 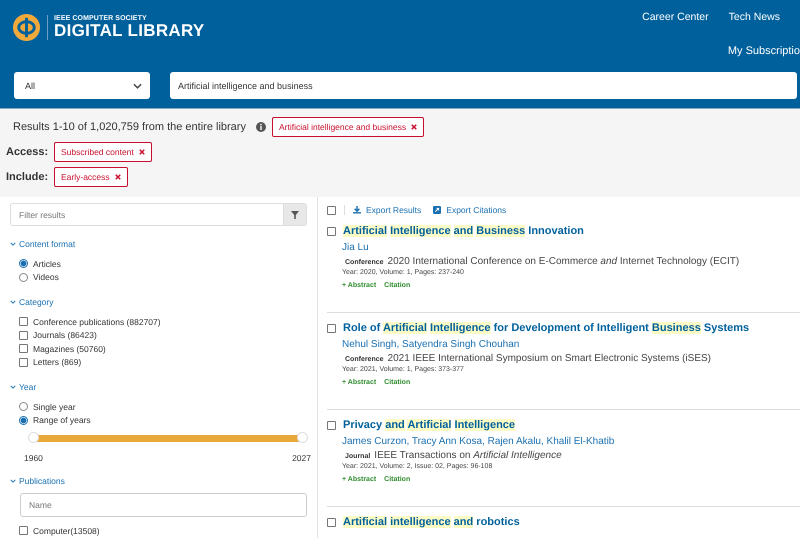 What do you see at coordinates (571, 441) in the screenshot?
I see `author-link: James Curzon, Tracy Ann Kosa, Rajen Akalu, Khalil El-Khatib` at bounding box center [571, 441].